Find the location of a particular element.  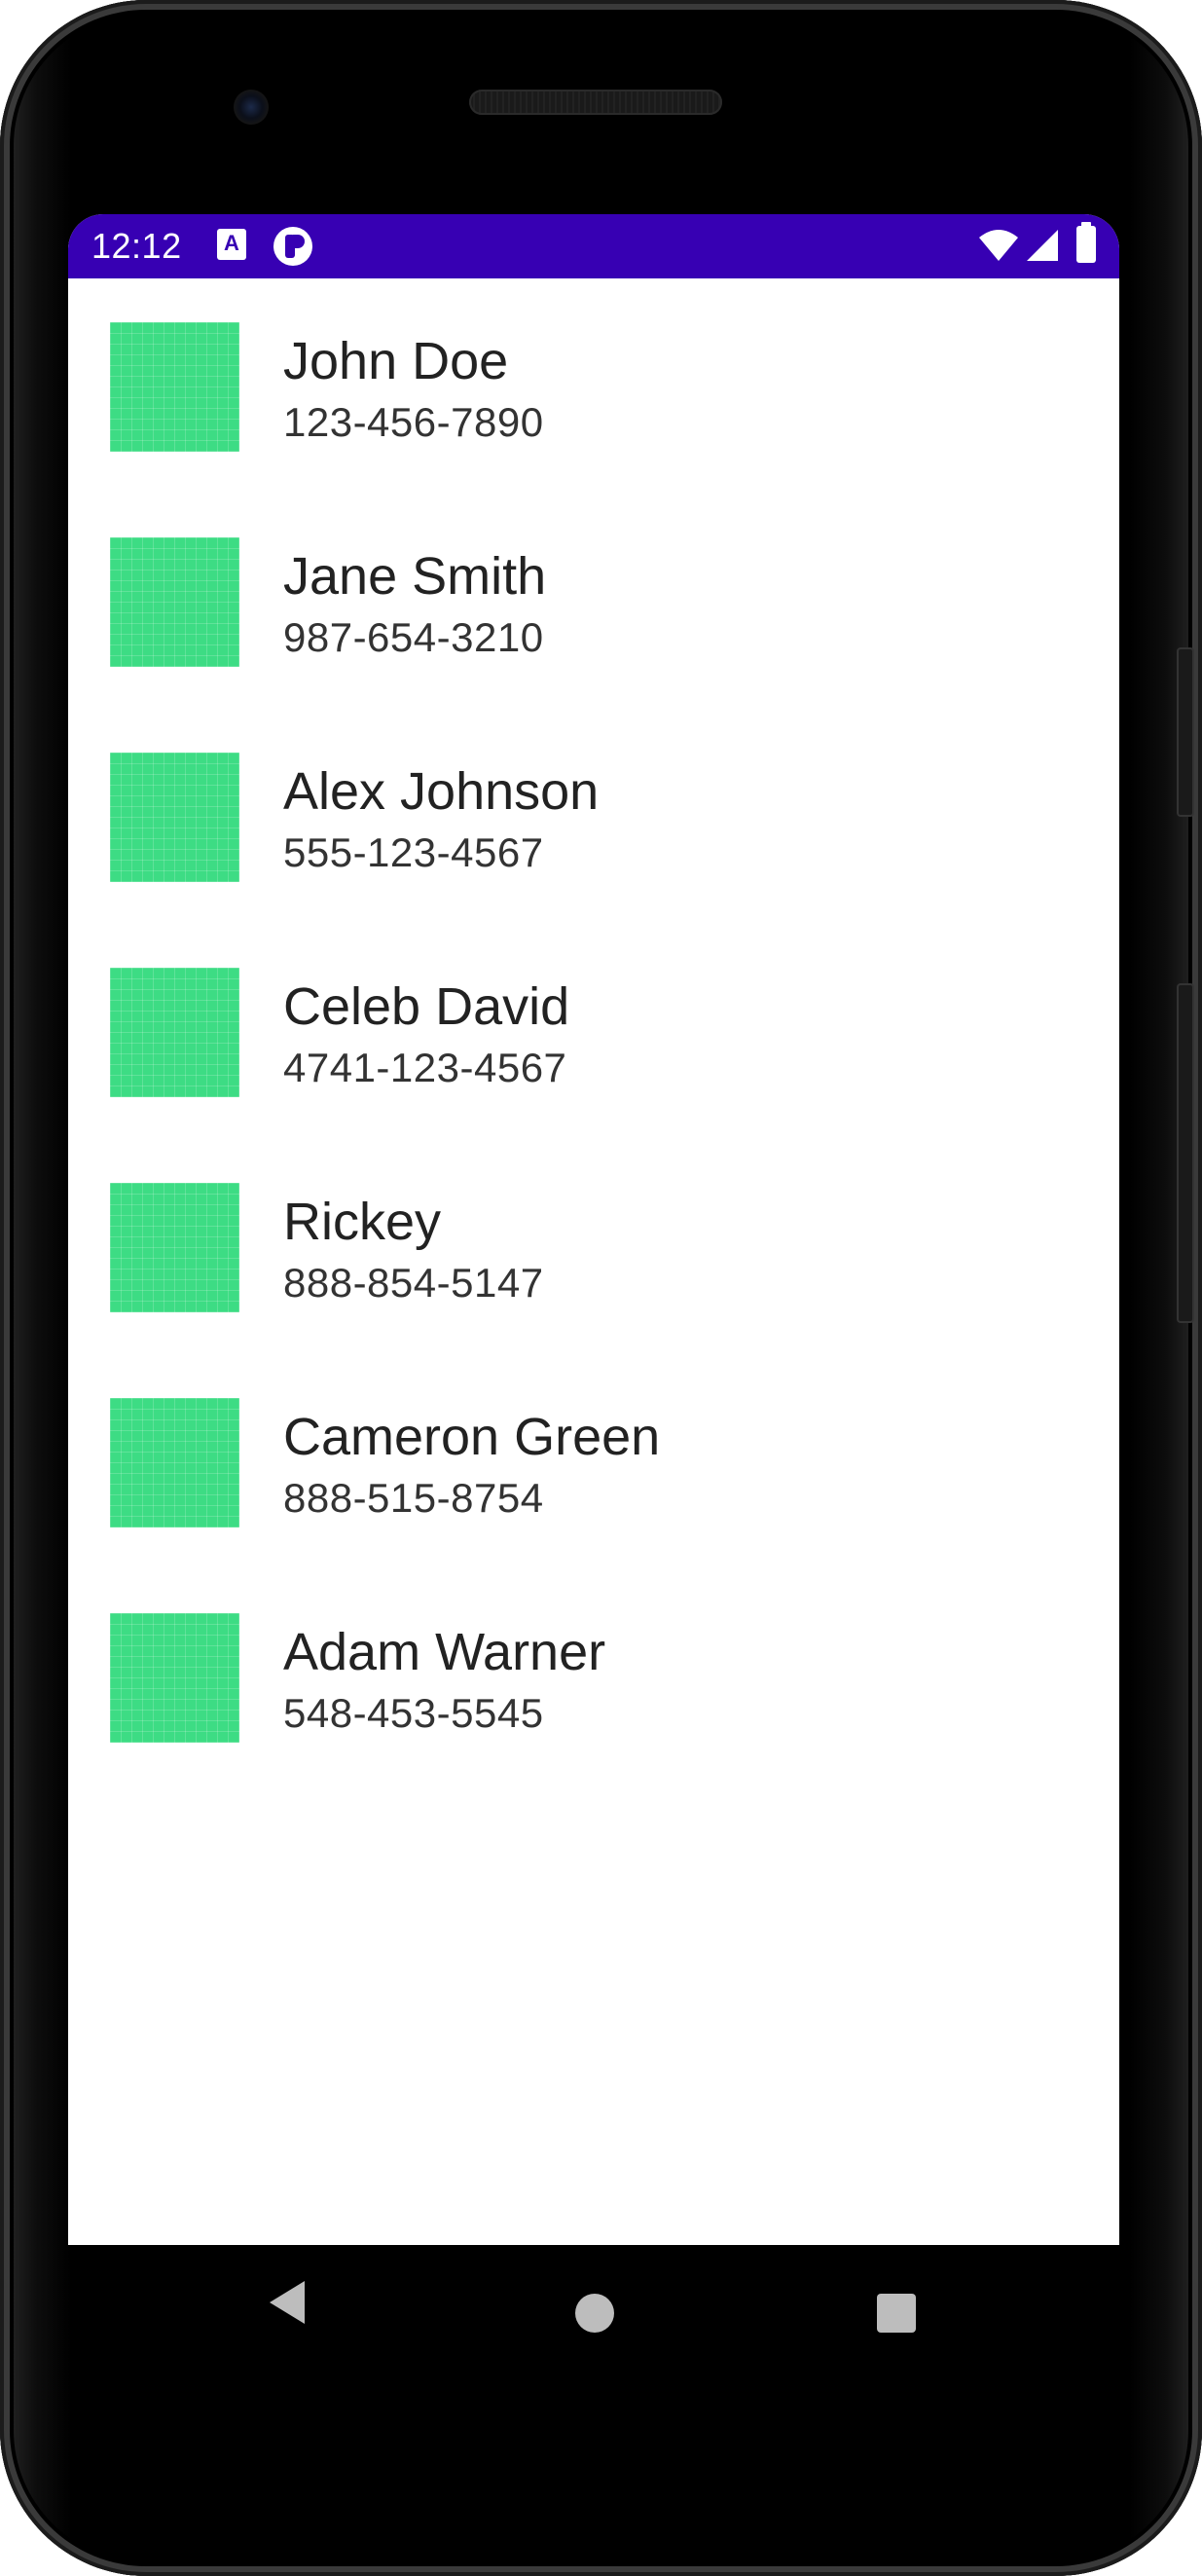

contact-name: Jane Smith is located at coordinates (415, 576).